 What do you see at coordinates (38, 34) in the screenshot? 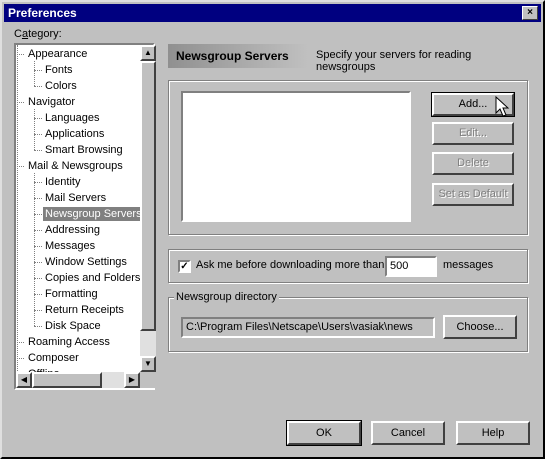
I see `category-label: Category:` at bounding box center [38, 34].